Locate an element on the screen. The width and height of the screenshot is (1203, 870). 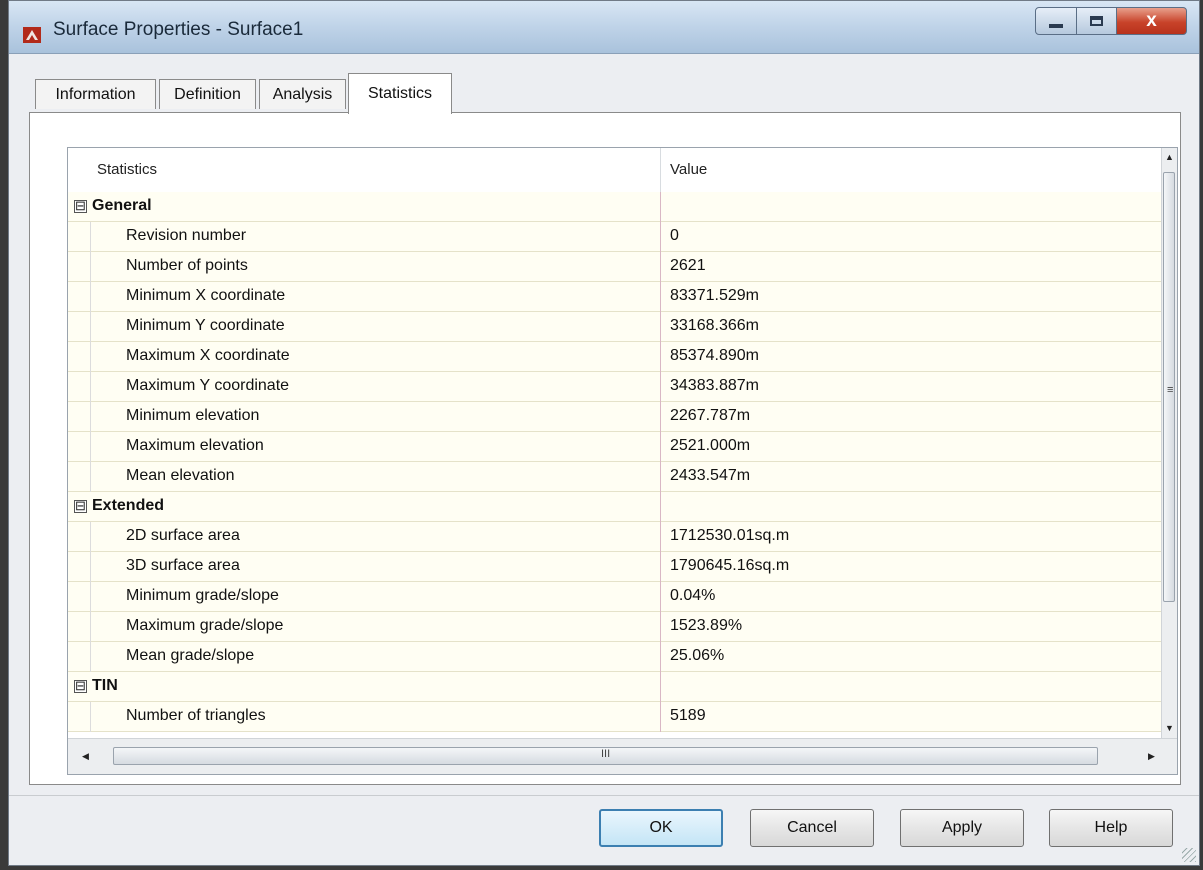
table-row: Mean elevation 2433.547m is located at coordinates (616, 477).